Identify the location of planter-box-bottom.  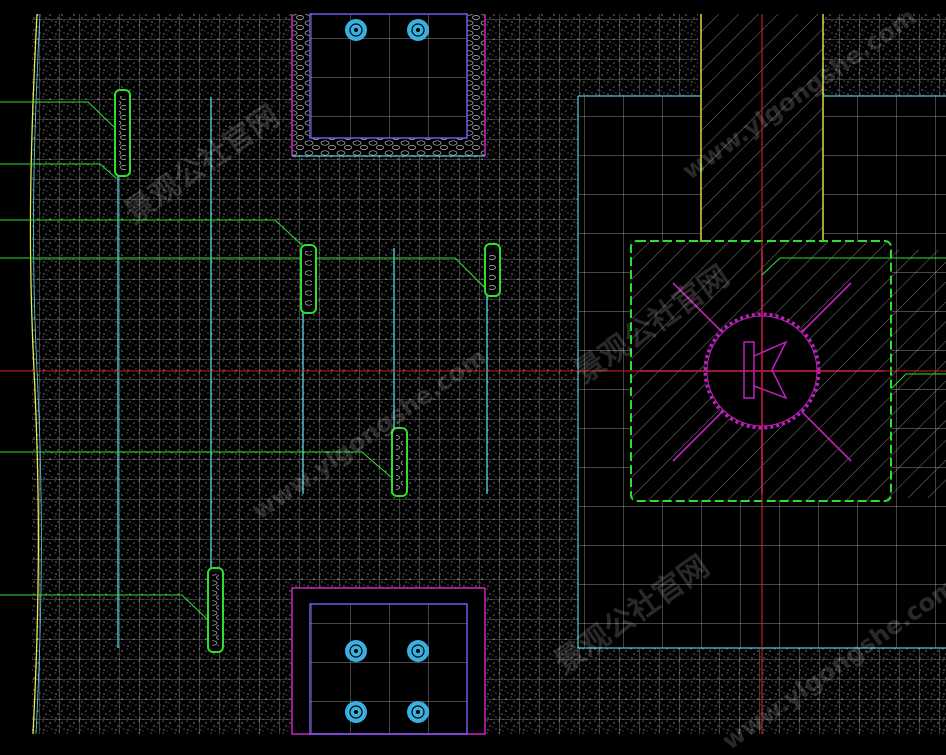
(388, 661).